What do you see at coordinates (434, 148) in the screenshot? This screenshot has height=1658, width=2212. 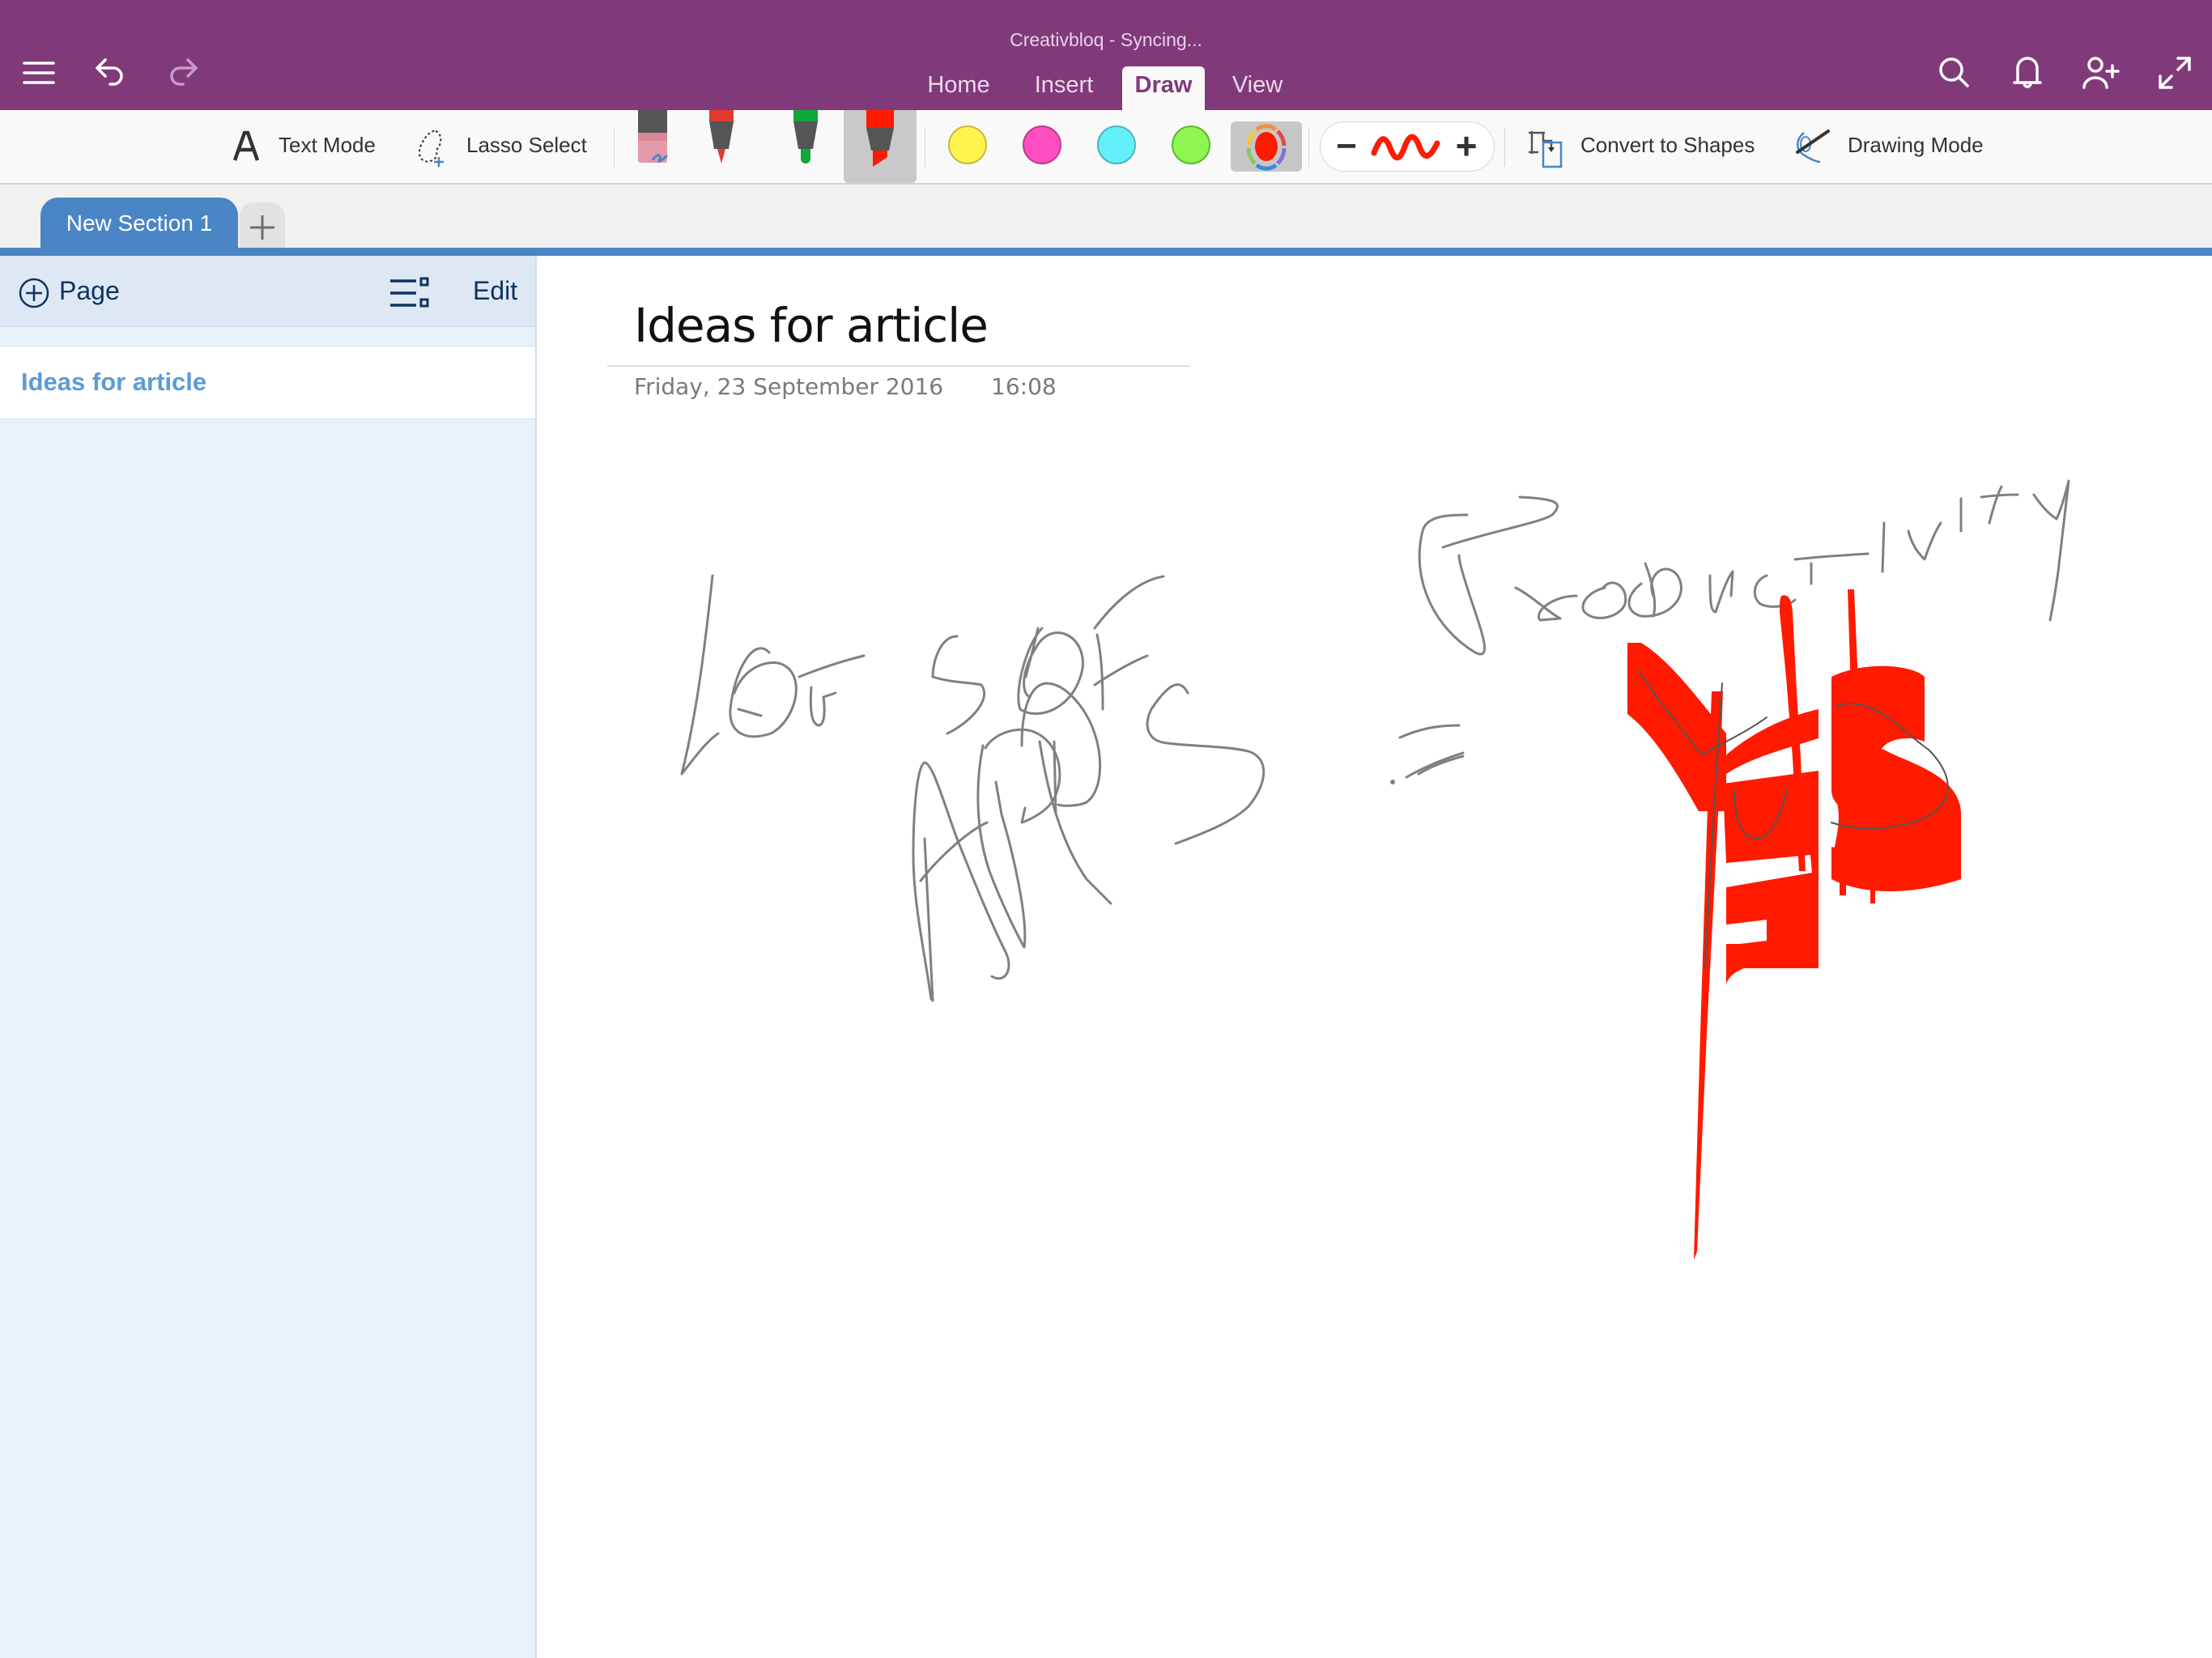 I see `lasso-select-icon` at bounding box center [434, 148].